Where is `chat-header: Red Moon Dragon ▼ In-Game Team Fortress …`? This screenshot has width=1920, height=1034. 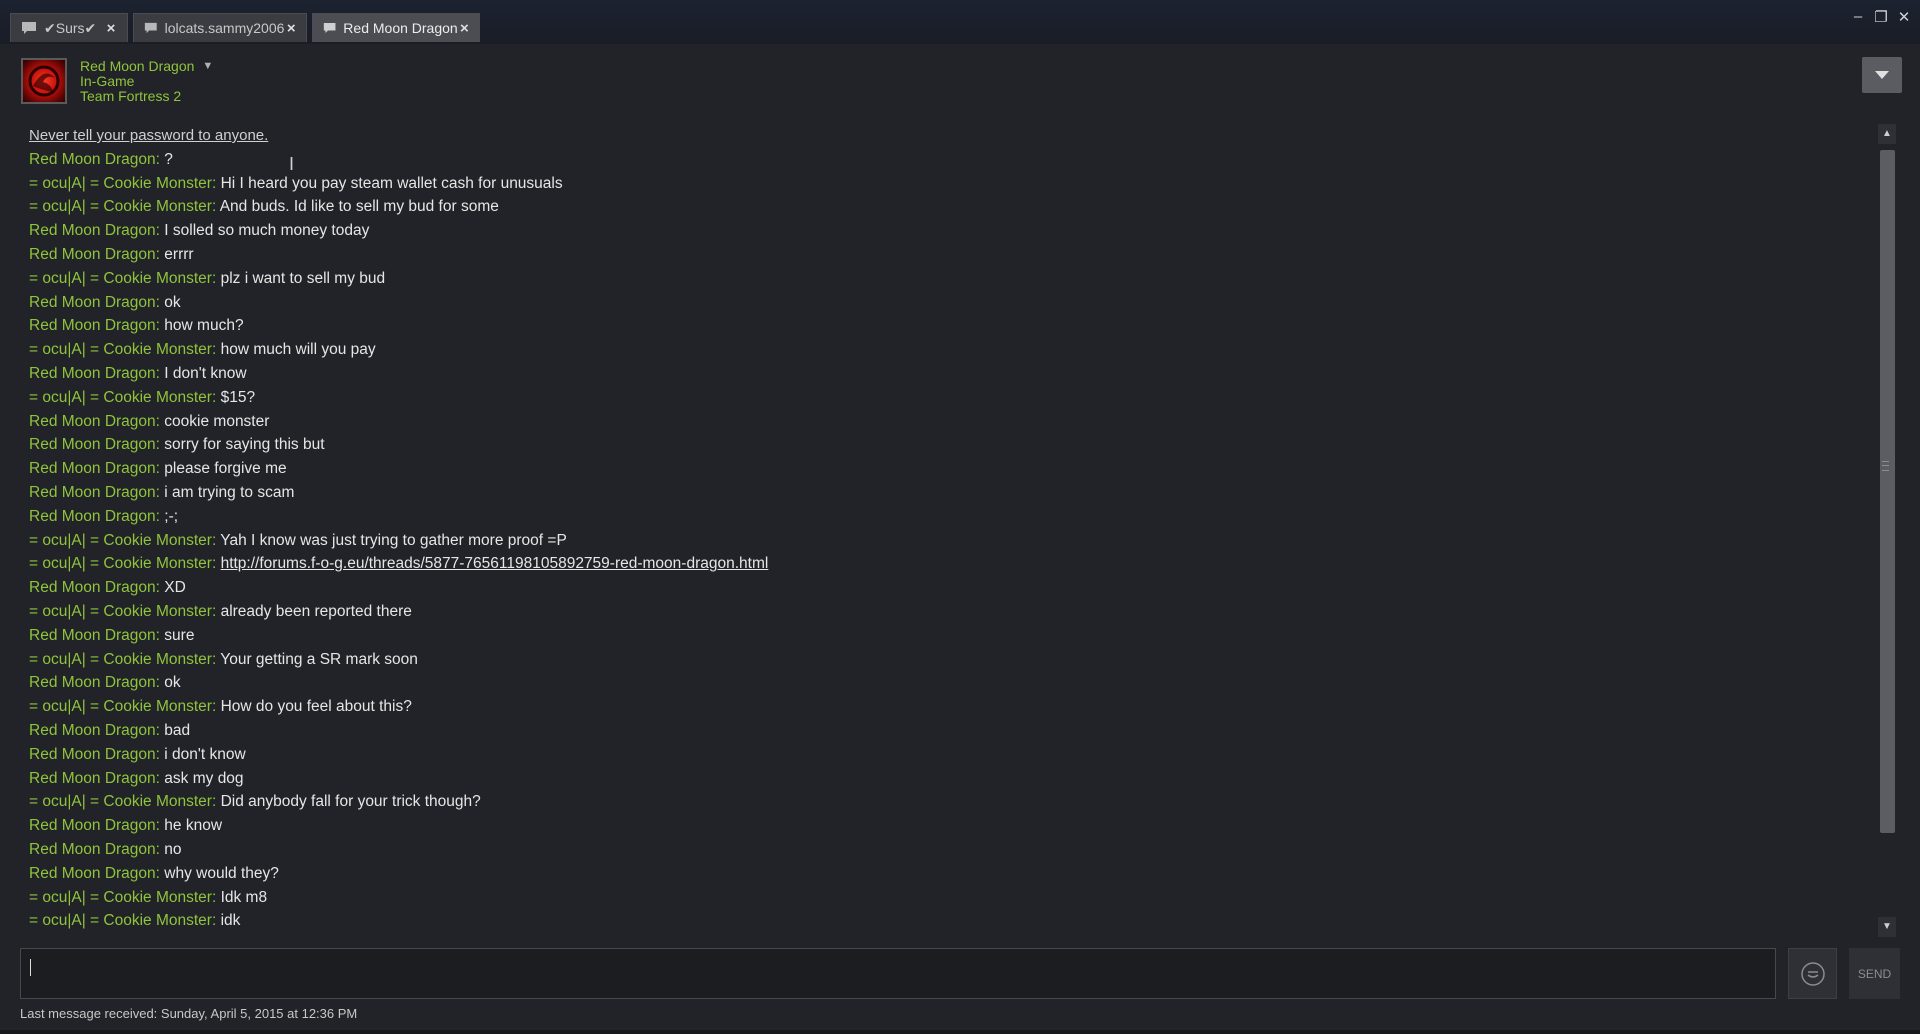
chat-header: Red Moon Dragon ▼ In-Game Team Fortress … is located at coordinates (960, 79).